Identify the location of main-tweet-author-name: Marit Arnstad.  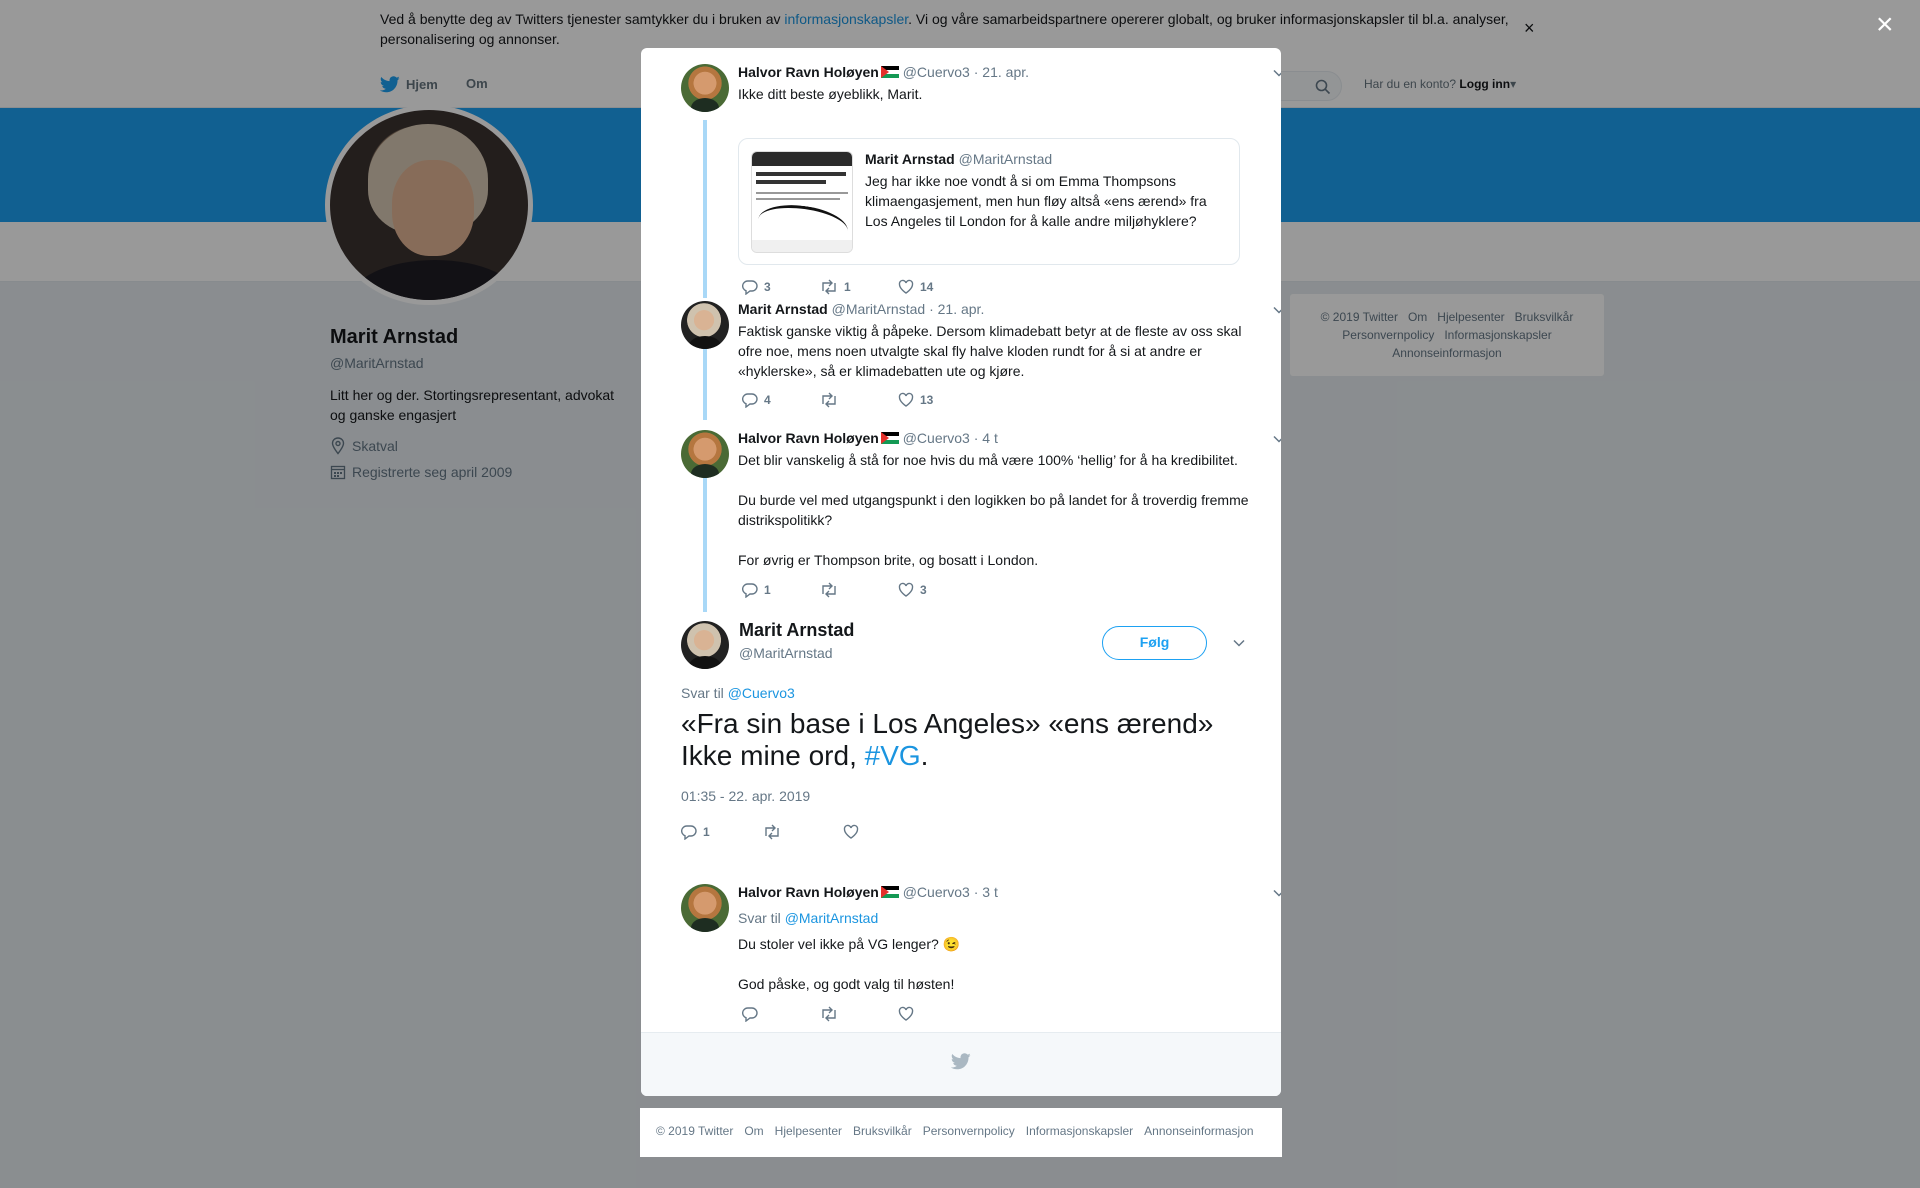
(796, 630).